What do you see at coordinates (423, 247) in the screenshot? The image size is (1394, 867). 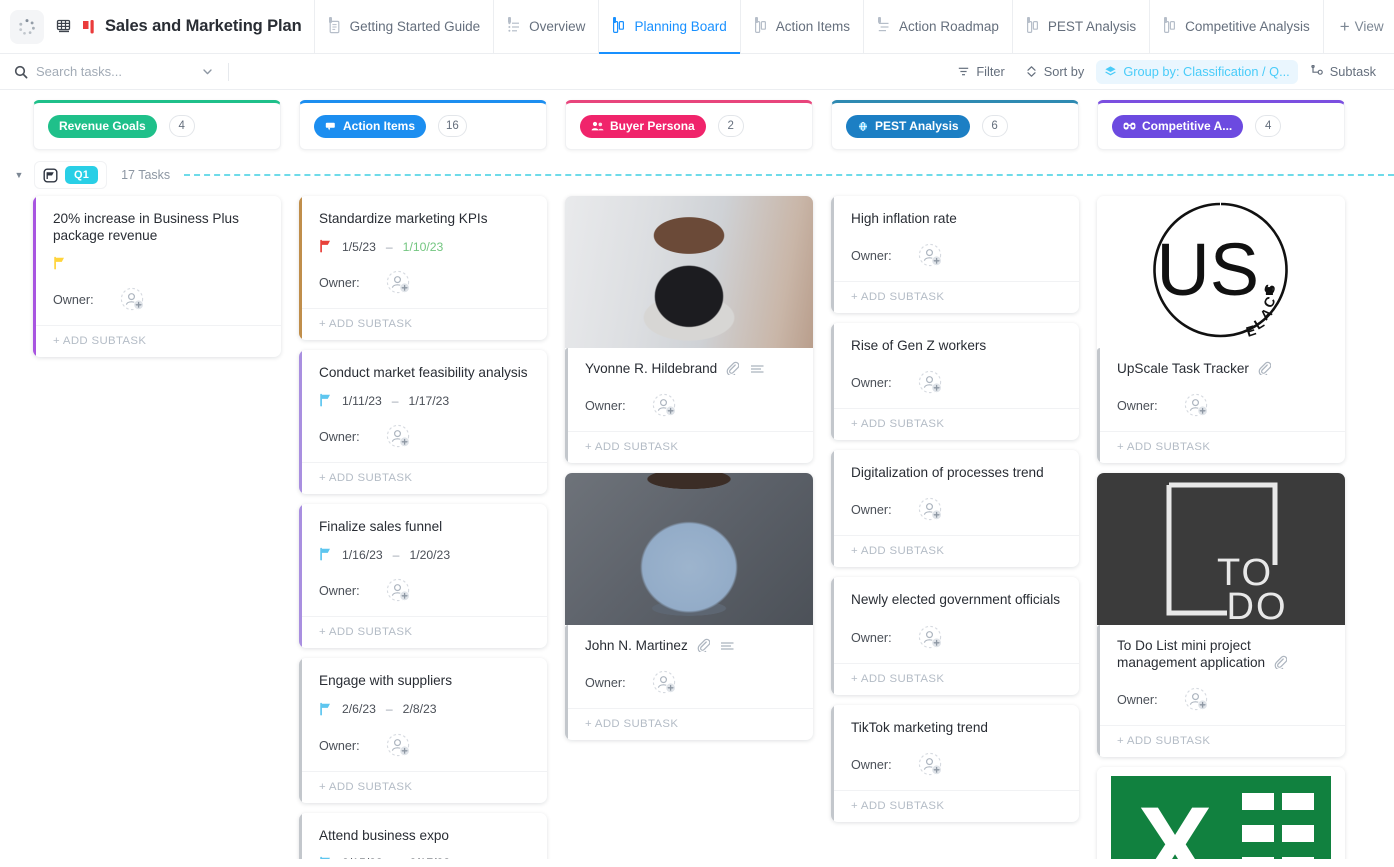 I see `card-date-end: 1/10/23` at bounding box center [423, 247].